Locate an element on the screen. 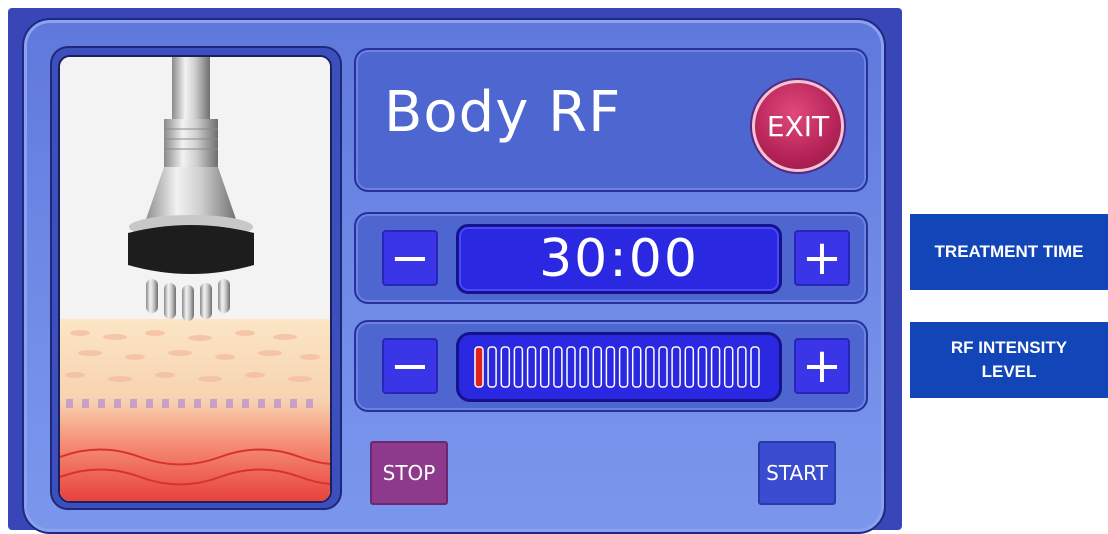  start-button: START is located at coordinates (797, 473).